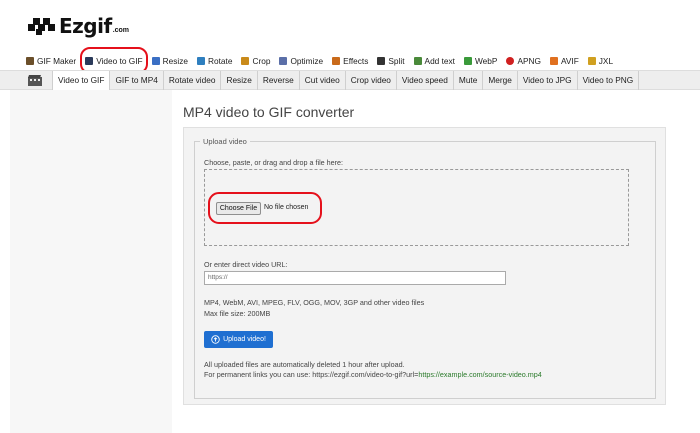 This screenshot has width=700, height=433. What do you see at coordinates (245, 61) in the screenshot?
I see `crop-icon` at bounding box center [245, 61].